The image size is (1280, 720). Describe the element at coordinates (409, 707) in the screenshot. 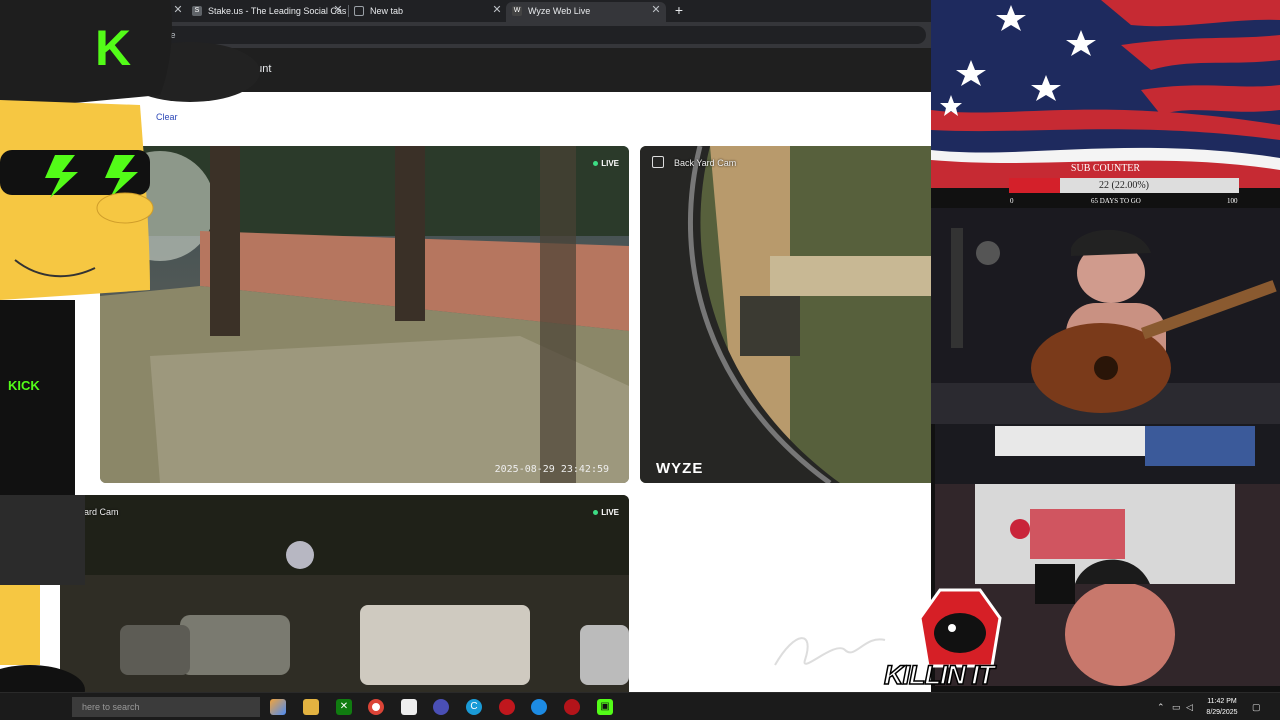

I see `document-icon` at that location.